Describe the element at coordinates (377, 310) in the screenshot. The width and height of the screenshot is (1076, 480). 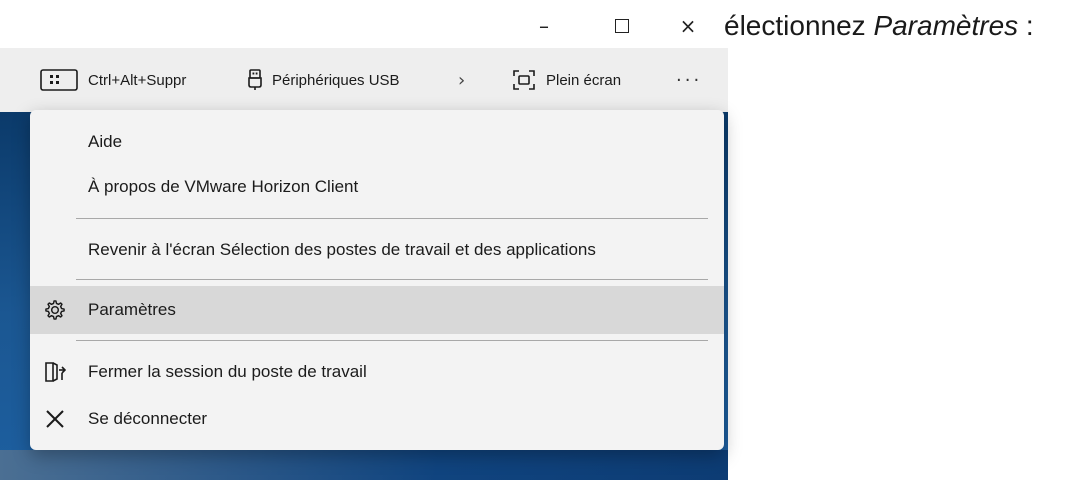
I see `menu-item-settings: Paramètres` at that location.